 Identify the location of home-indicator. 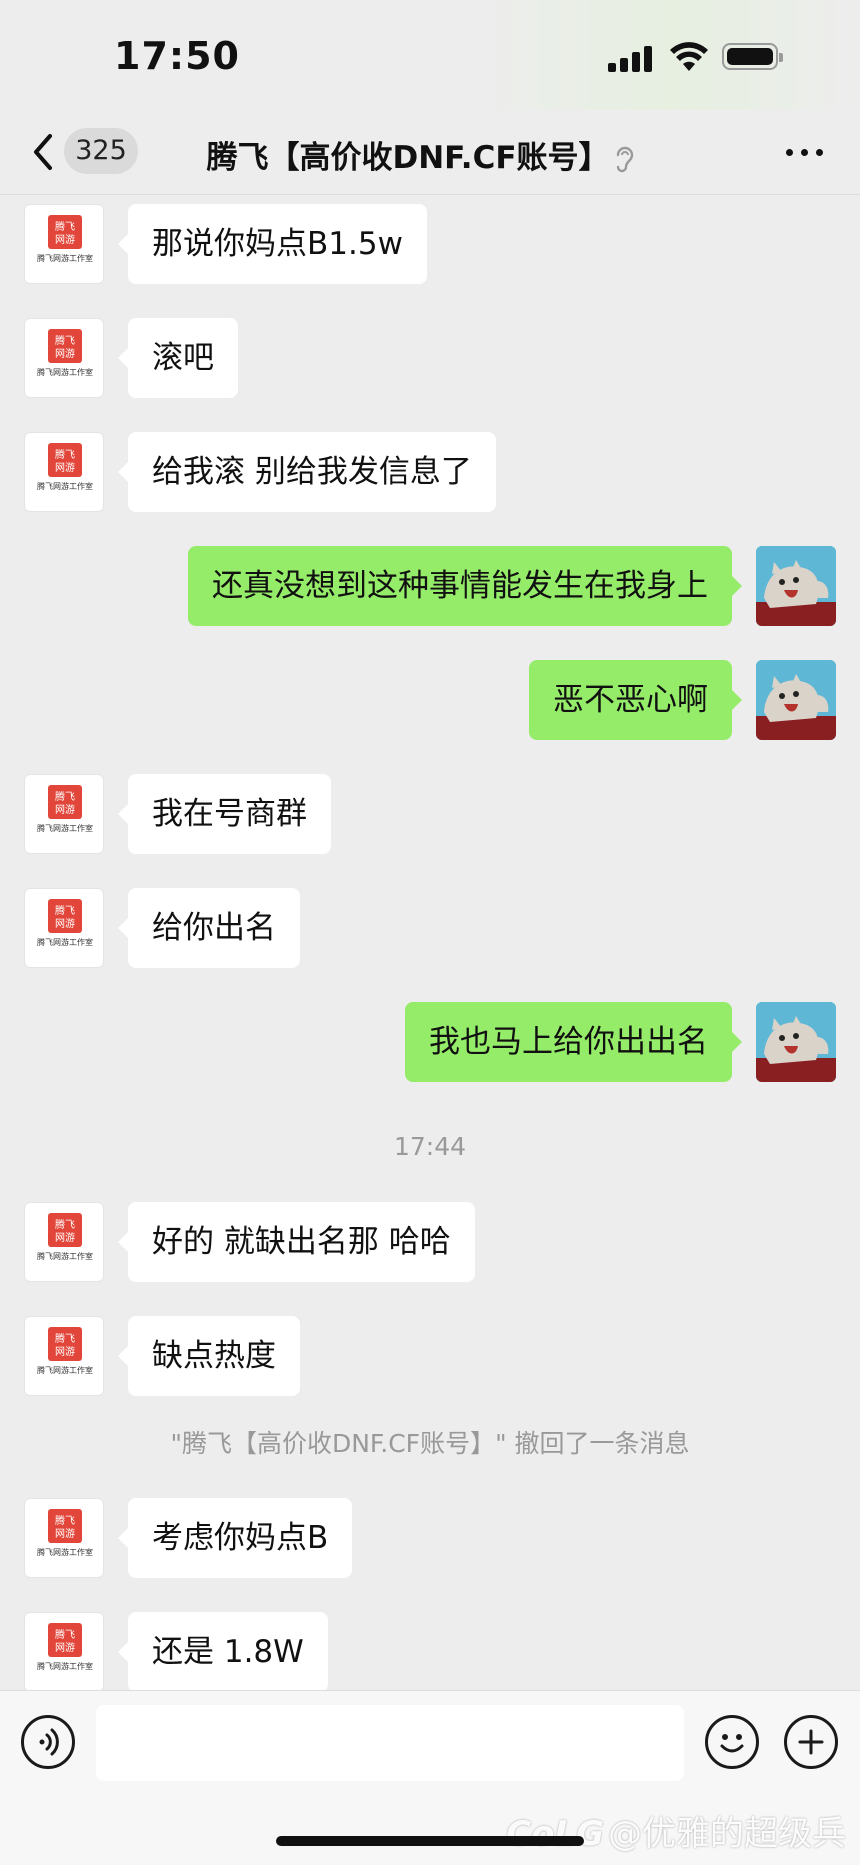
(430, 1841).